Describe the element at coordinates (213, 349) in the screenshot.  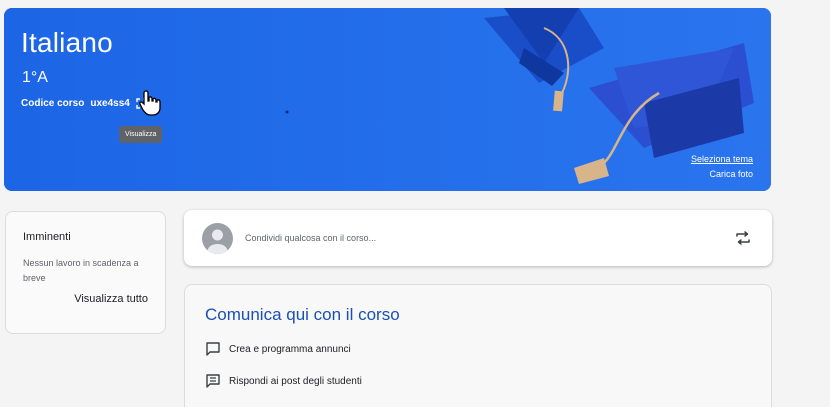
I see `chat-bubble-icon` at that location.